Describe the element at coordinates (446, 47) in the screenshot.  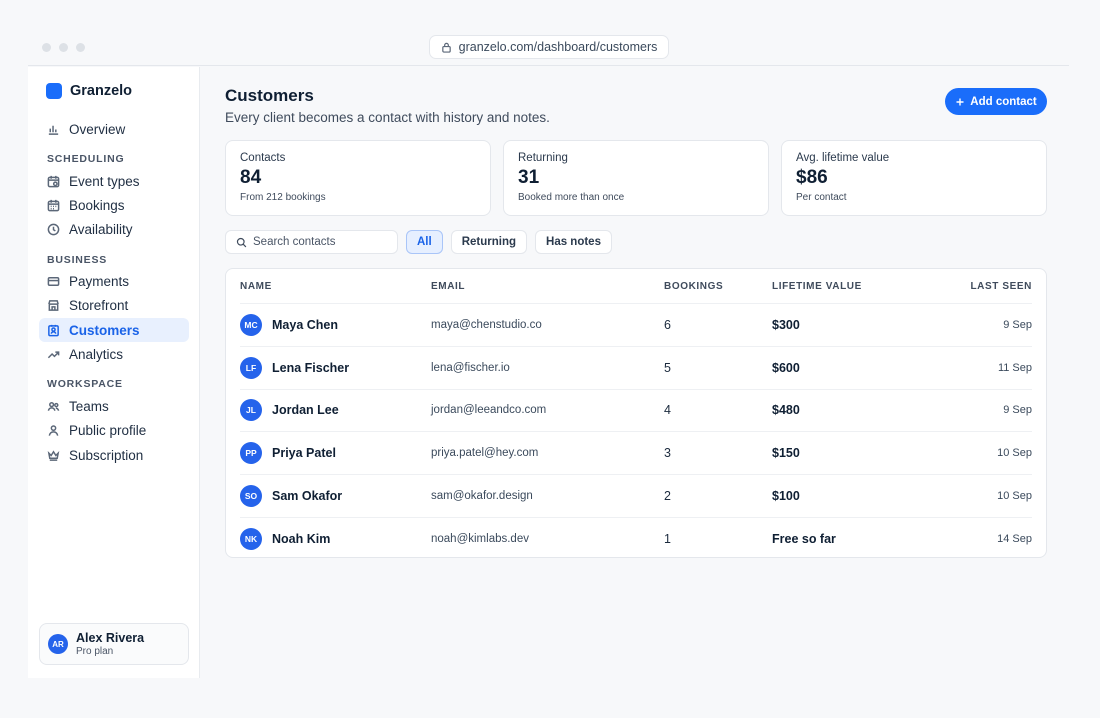
I see `lock-icon` at that location.